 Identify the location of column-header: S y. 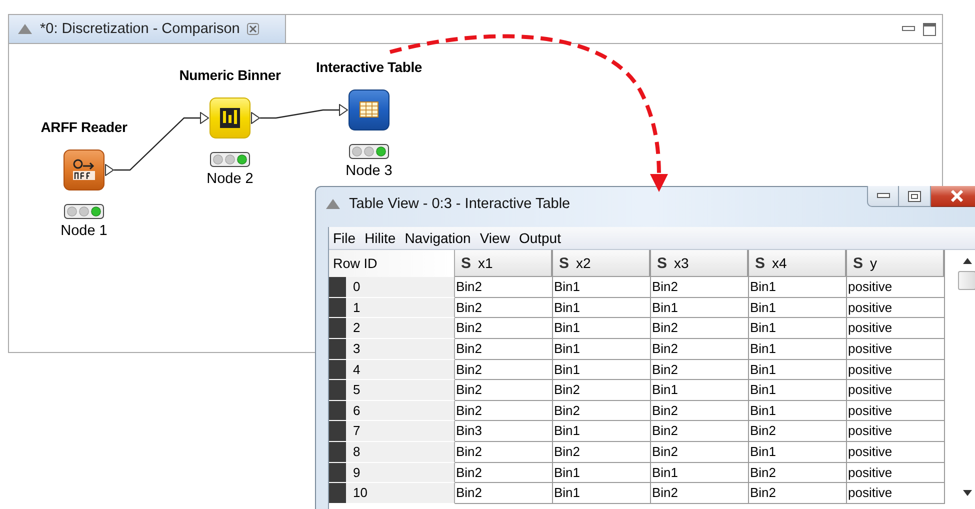
(896, 263).